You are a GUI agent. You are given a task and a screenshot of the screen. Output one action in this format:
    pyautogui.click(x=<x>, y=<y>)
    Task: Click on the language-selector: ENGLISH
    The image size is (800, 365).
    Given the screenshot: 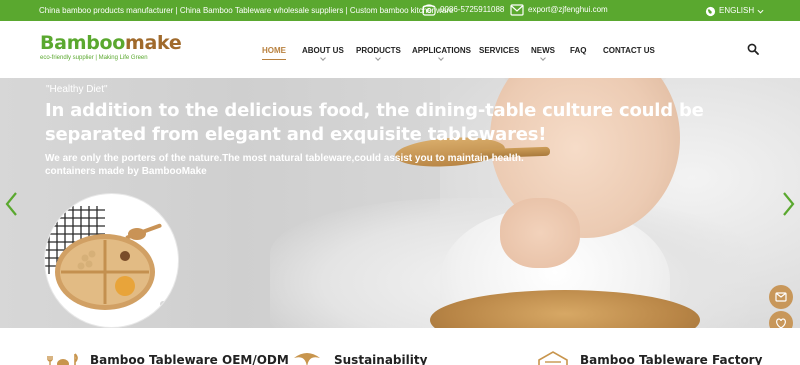 What is the action you would take?
    pyautogui.click(x=734, y=11)
    